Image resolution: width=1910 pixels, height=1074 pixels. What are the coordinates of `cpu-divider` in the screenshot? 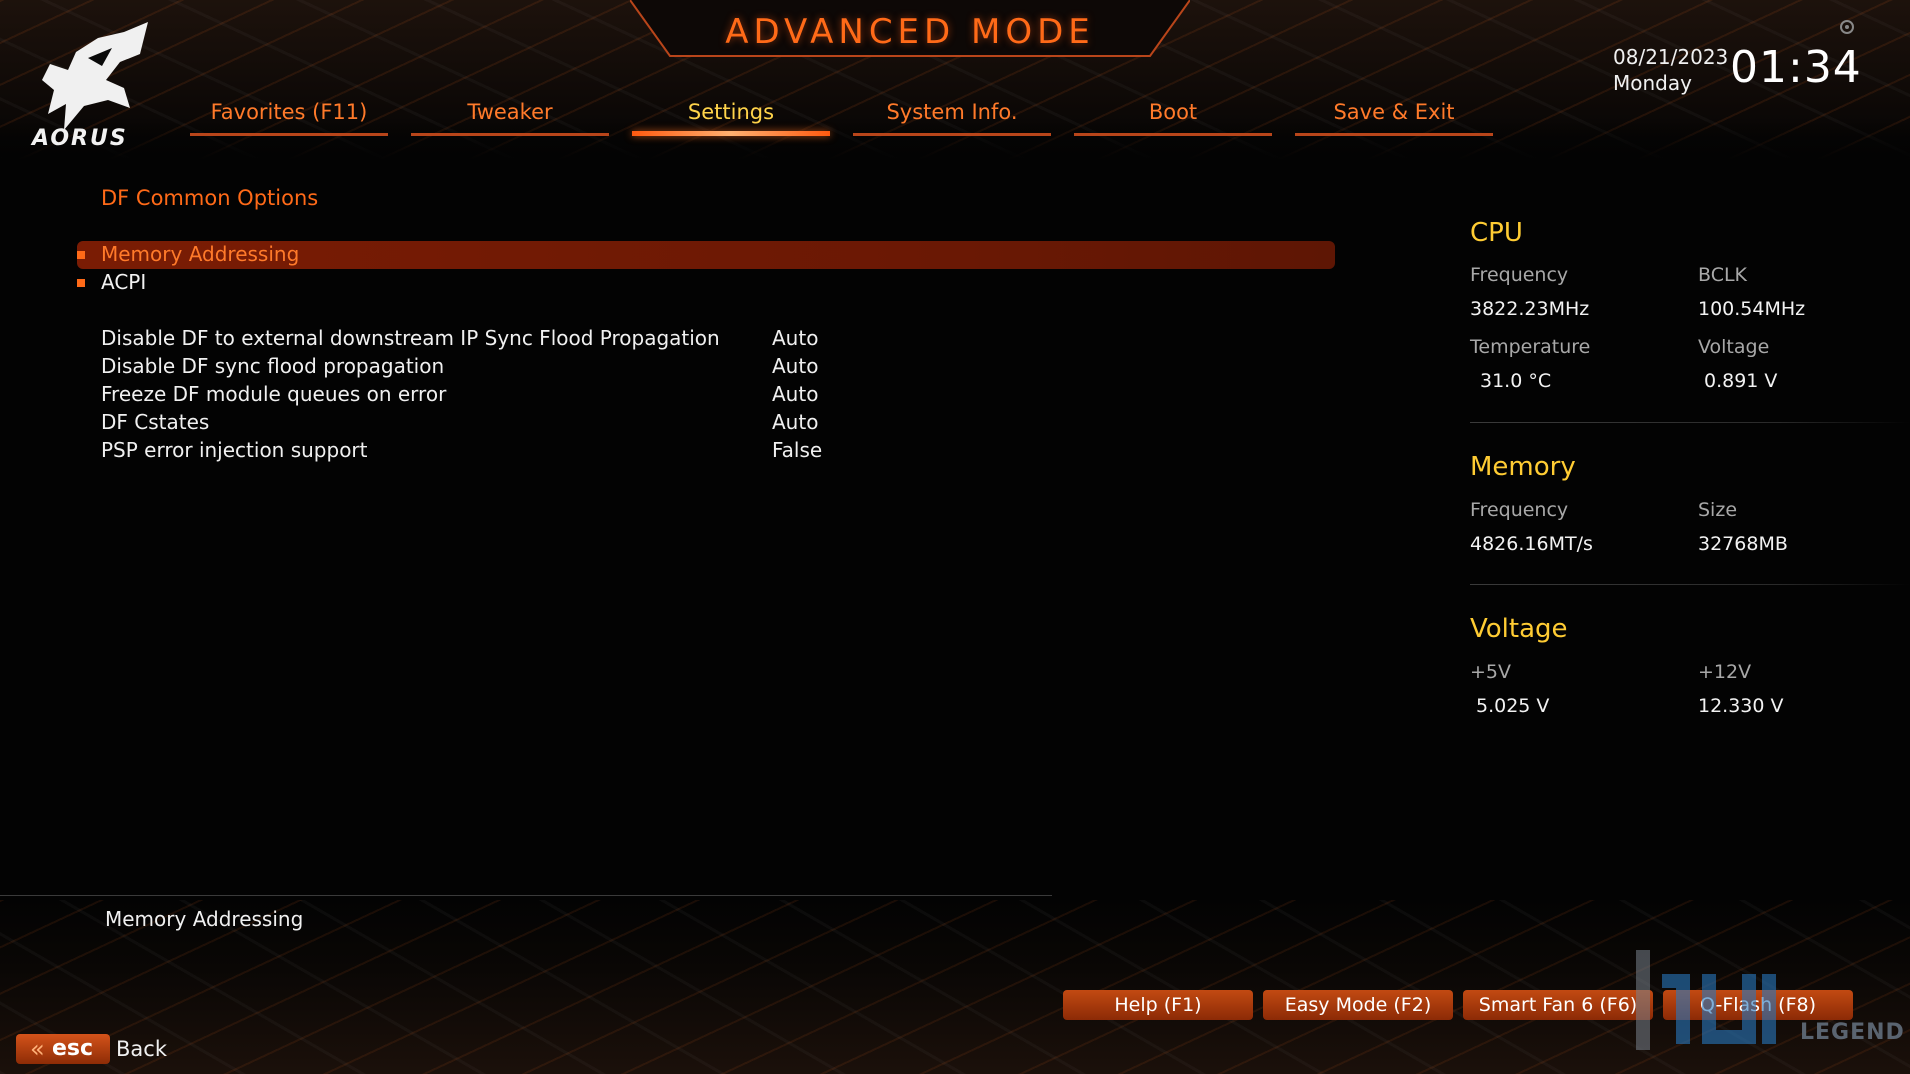 It's located at (1690, 422).